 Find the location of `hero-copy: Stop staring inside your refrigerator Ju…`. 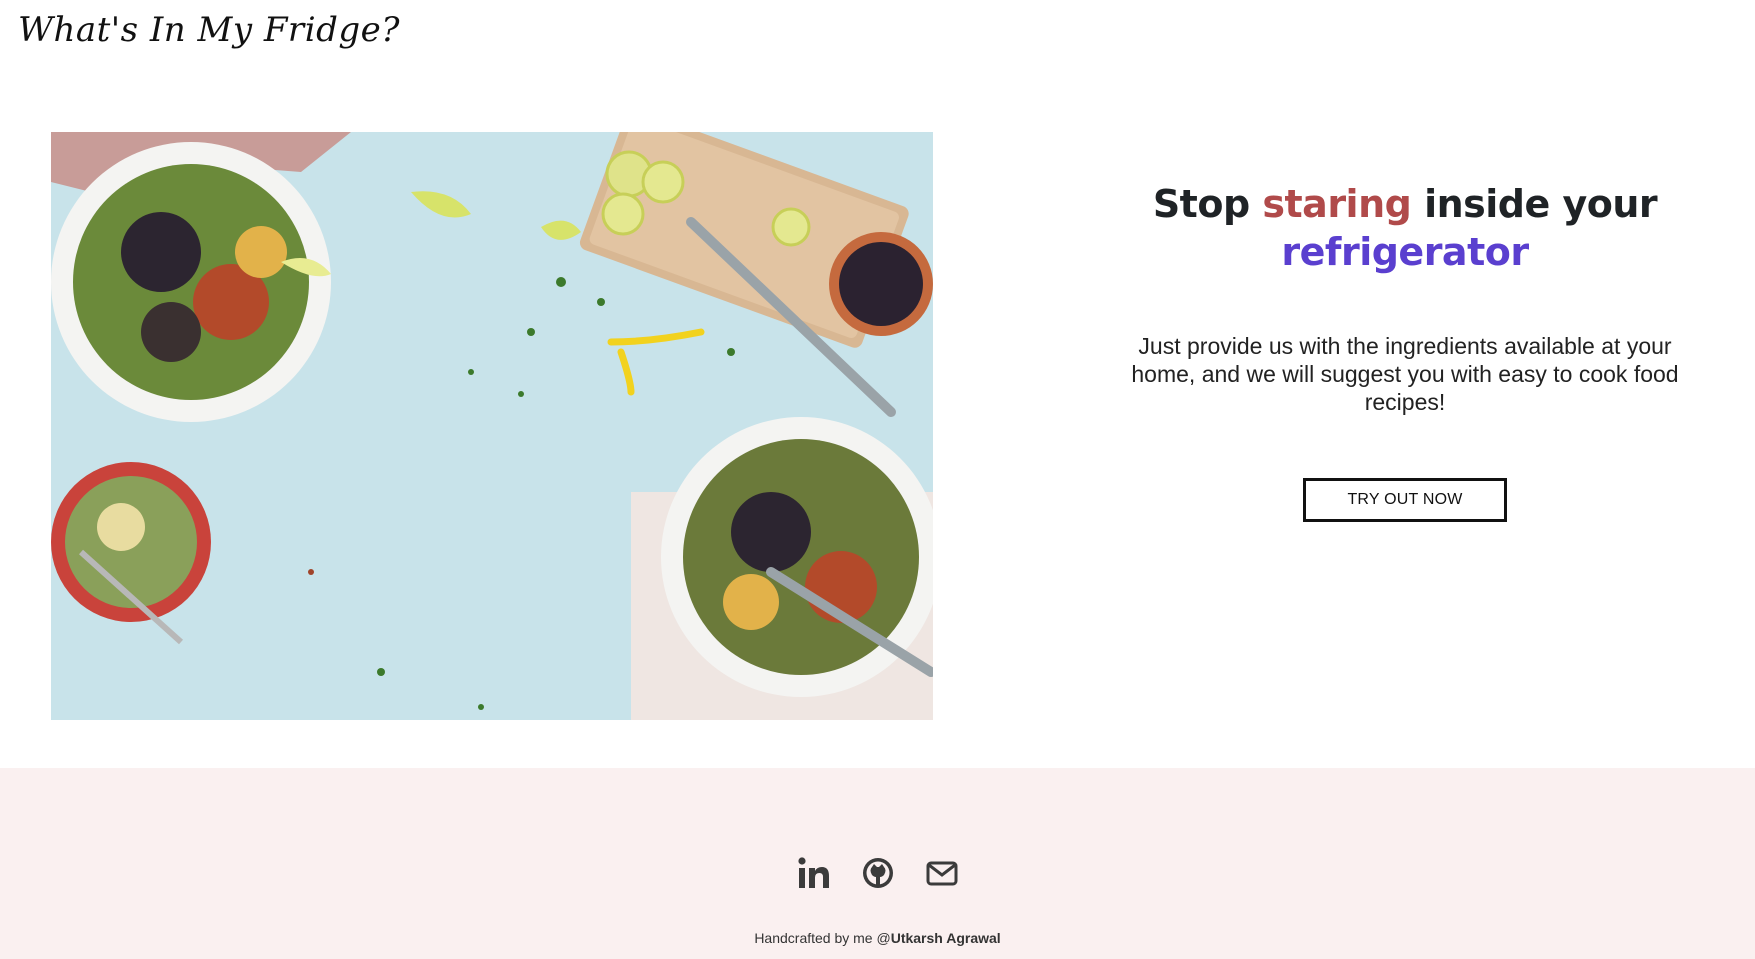

hero-copy: Stop staring inside your refrigerator Ju… is located at coordinates (1405, 351).